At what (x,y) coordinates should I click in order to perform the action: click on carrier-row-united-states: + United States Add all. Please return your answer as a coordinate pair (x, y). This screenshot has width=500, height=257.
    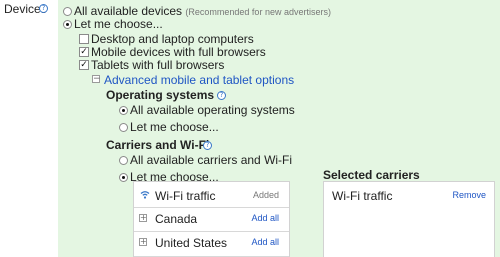
    Looking at the image, I should click on (211, 244).